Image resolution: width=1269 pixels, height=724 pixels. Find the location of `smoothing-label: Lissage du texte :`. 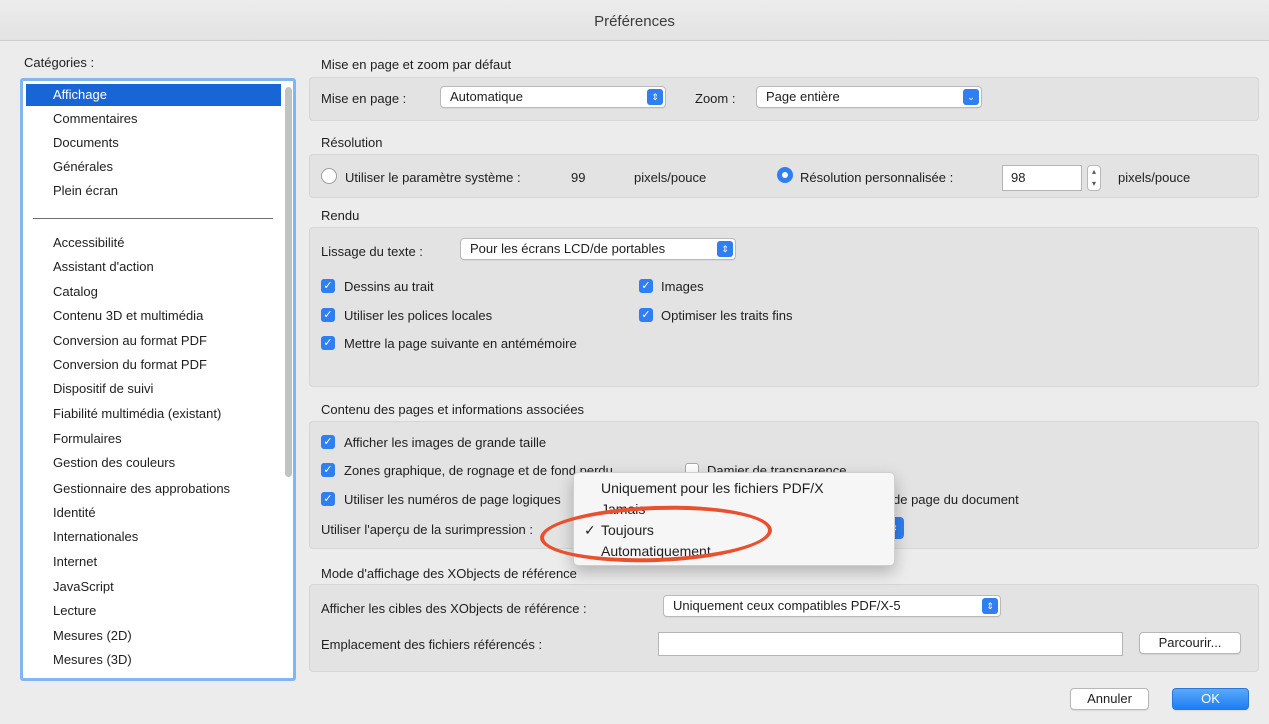

smoothing-label: Lissage du texte : is located at coordinates (372, 251).